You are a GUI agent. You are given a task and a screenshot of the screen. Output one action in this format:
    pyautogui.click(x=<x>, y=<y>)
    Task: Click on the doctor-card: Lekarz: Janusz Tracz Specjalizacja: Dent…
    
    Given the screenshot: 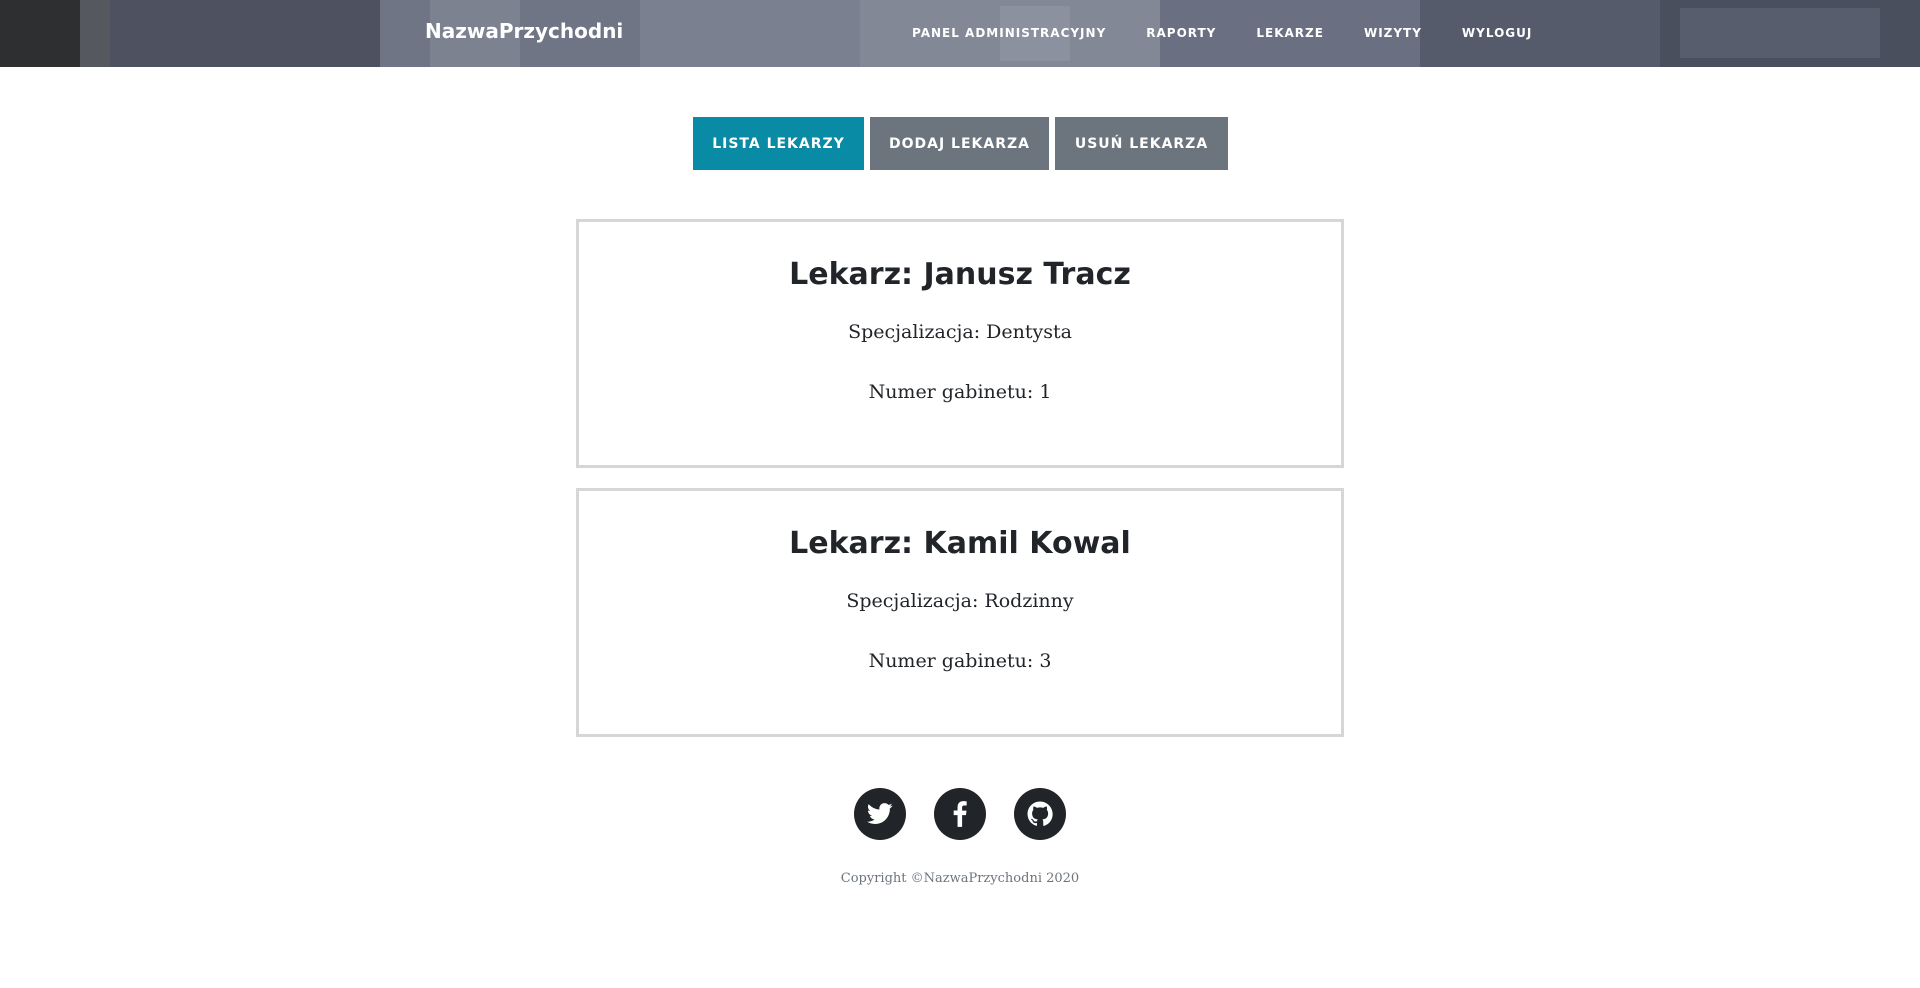 What is the action you would take?
    pyautogui.click(x=960, y=343)
    